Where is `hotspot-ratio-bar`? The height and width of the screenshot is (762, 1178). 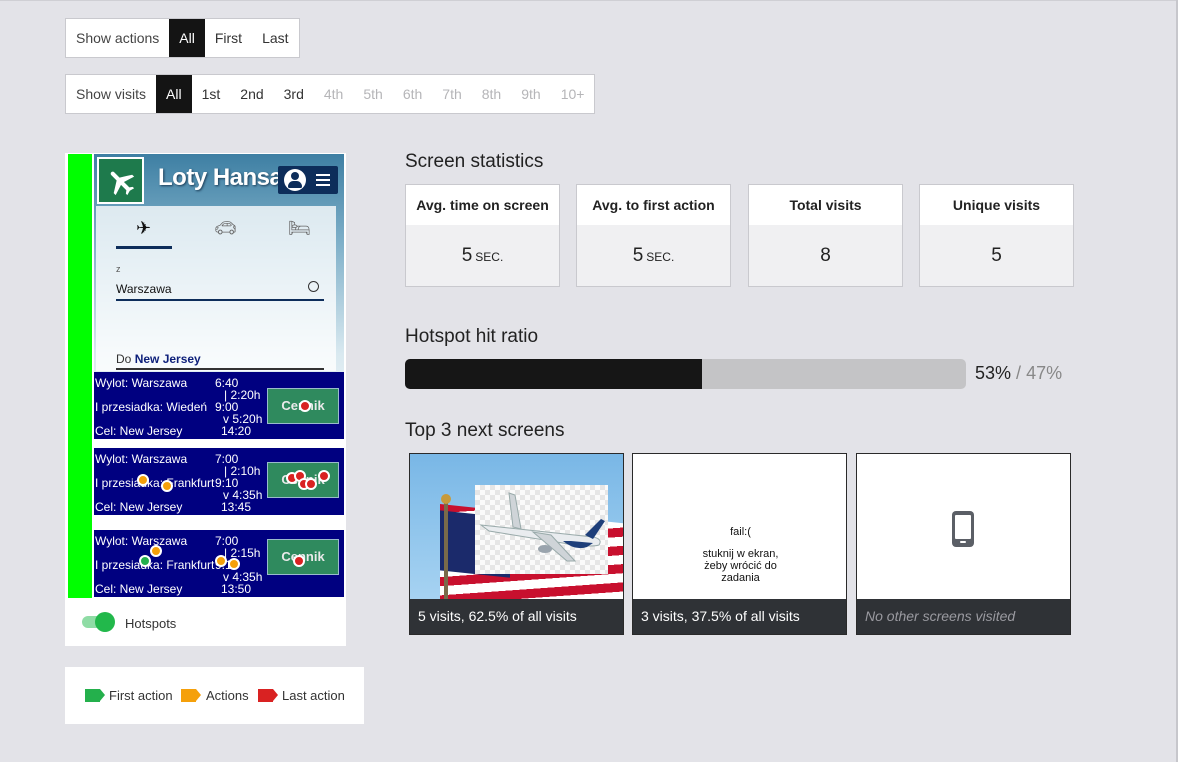
hotspot-ratio-bar is located at coordinates (685, 374).